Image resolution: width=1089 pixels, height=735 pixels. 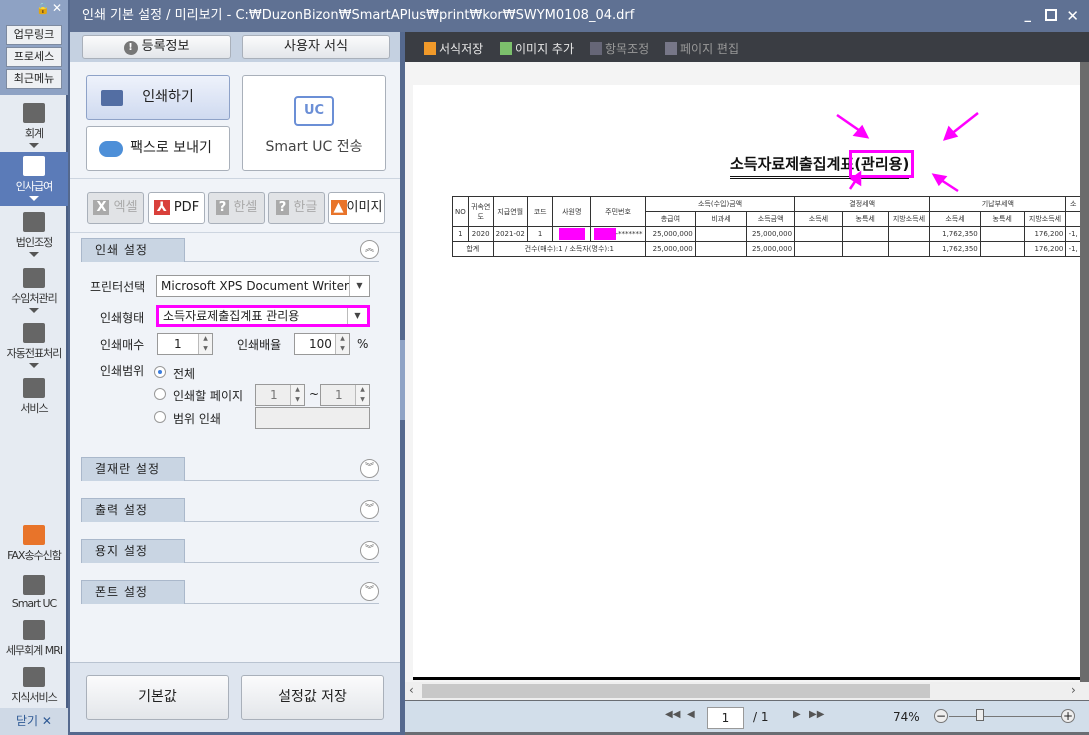 What do you see at coordinates (112, 98) in the screenshot?
I see `printer-icon` at bounding box center [112, 98].